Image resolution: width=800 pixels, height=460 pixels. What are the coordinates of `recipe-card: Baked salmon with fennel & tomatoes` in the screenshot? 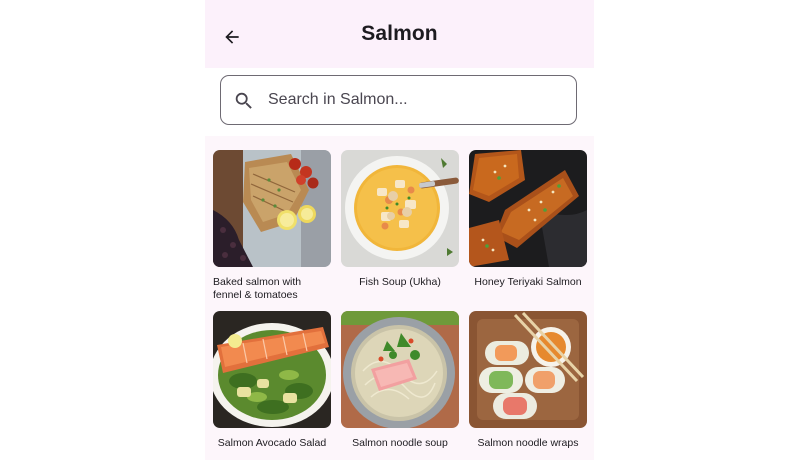 It's located at (272, 225).